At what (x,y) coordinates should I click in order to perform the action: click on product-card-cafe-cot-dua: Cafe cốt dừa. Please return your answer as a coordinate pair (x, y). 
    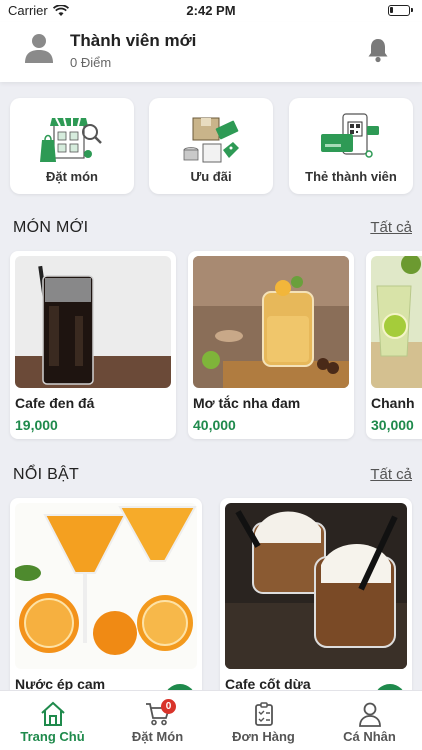
    Looking at the image, I should click on (316, 598).